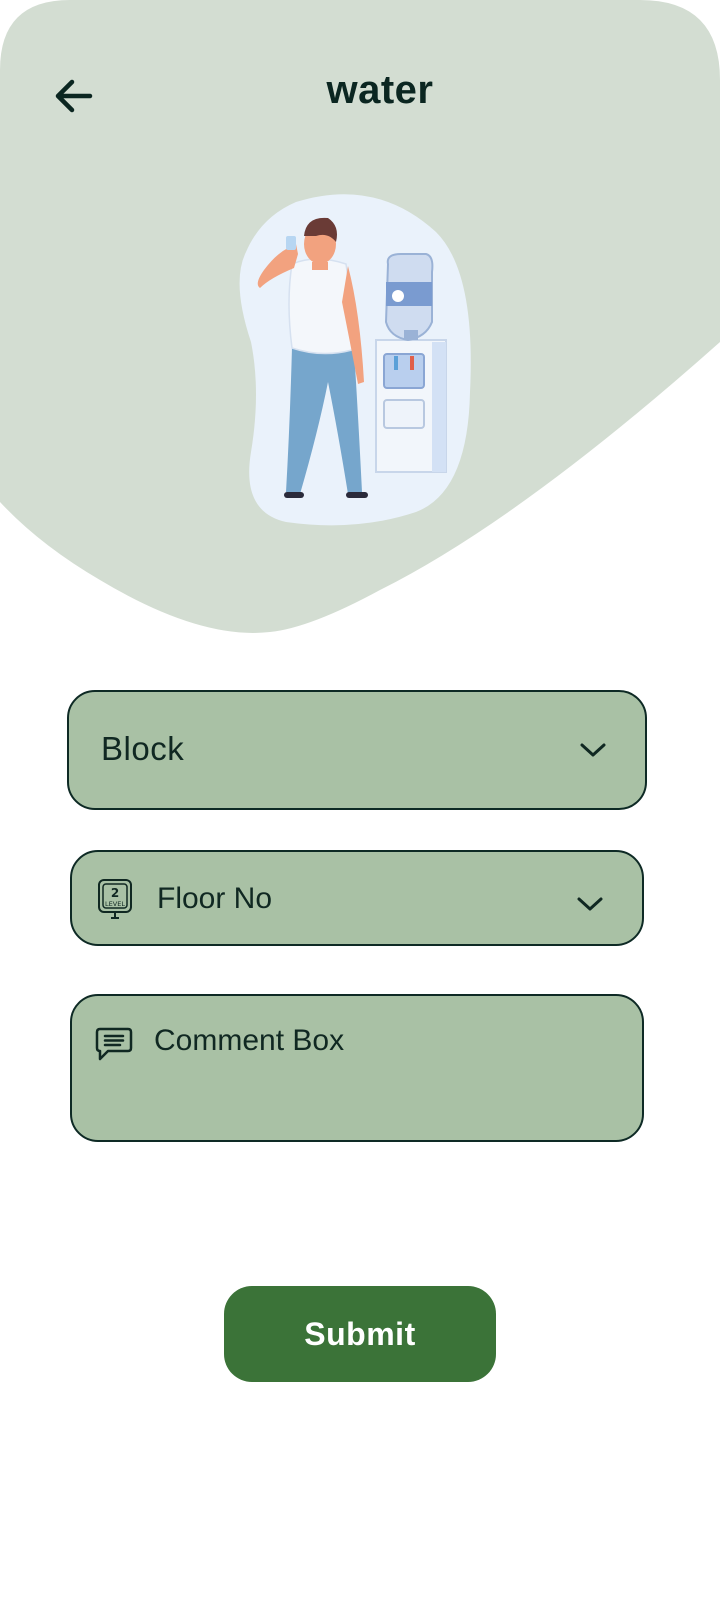  Describe the element at coordinates (355, 360) in the screenshot. I see `water-drinking-illustration` at that location.